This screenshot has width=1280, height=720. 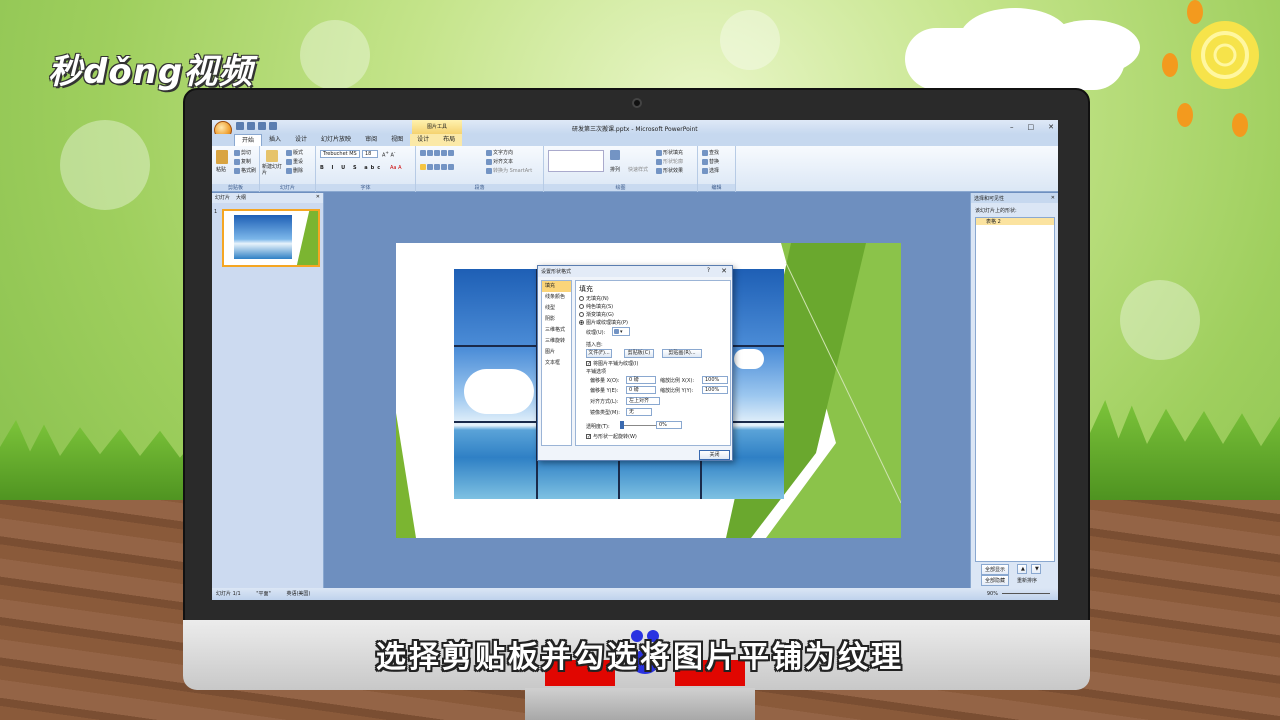 What do you see at coordinates (222, 157) in the screenshot?
I see `paste-button` at bounding box center [222, 157].